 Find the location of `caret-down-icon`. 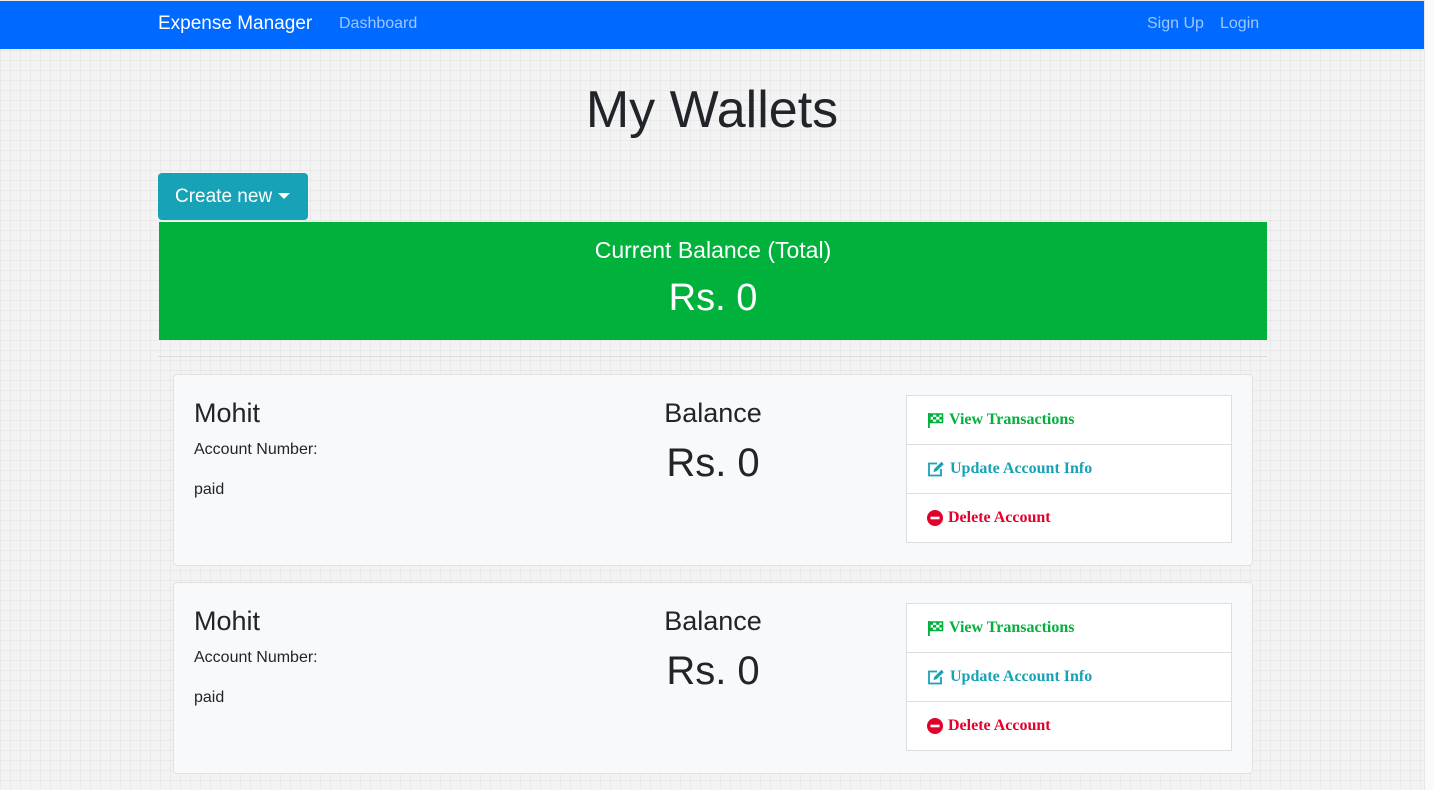

caret-down-icon is located at coordinates (284, 196).